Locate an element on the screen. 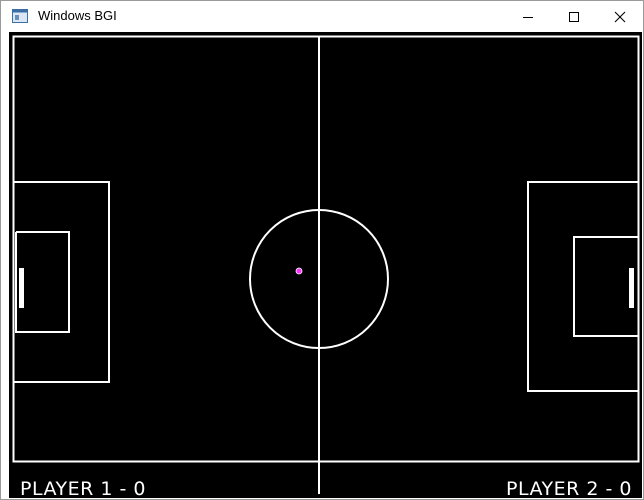 The width and height of the screenshot is (644, 500). minimize-icon is located at coordinates (528, 17).